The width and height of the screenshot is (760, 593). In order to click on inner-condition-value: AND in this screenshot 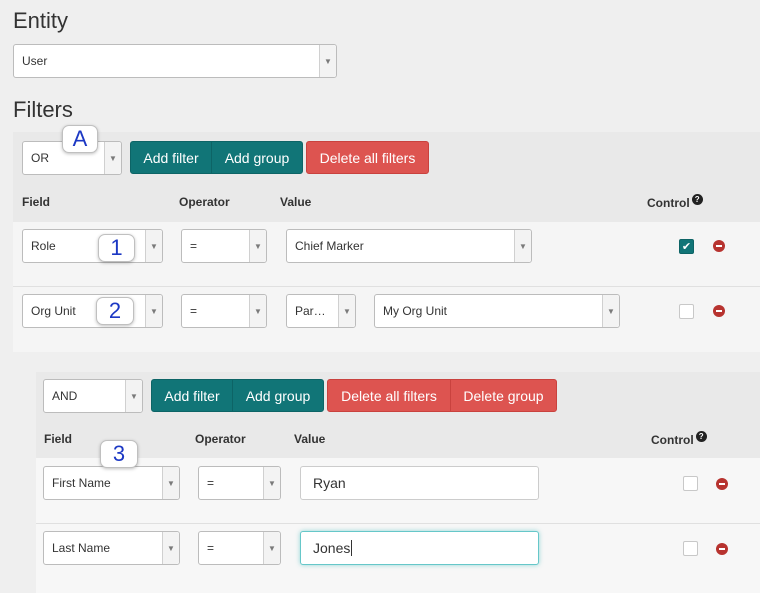, I will do `click(65, 396)`.